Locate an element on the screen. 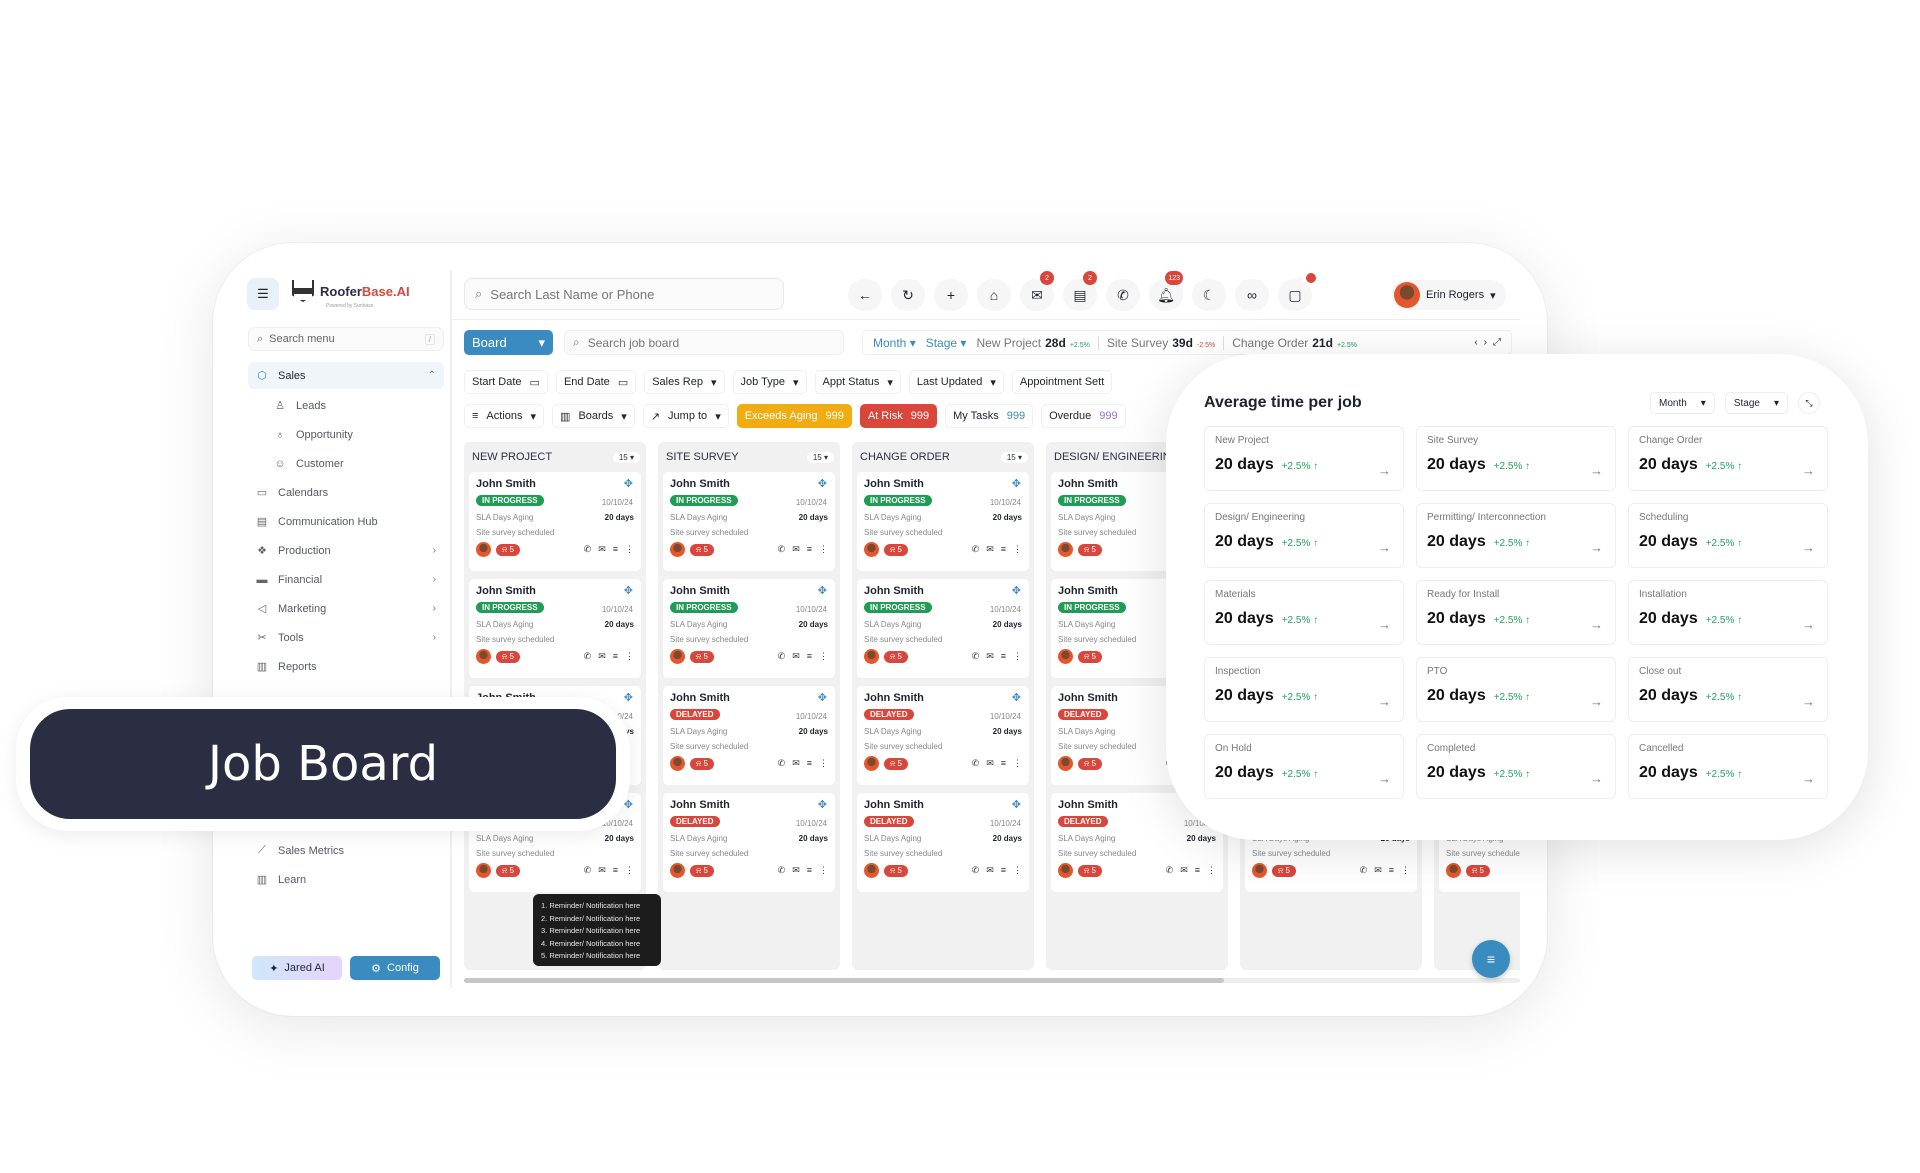  phone-button: ✆ is located at coordinates (1123, 295).